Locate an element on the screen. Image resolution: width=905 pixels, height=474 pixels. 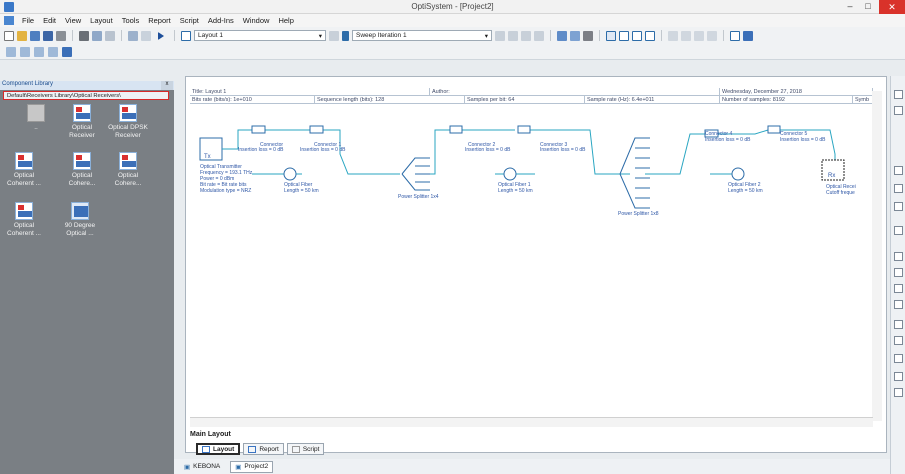
vertical-scrollbar is located at coordinates (877, 256).